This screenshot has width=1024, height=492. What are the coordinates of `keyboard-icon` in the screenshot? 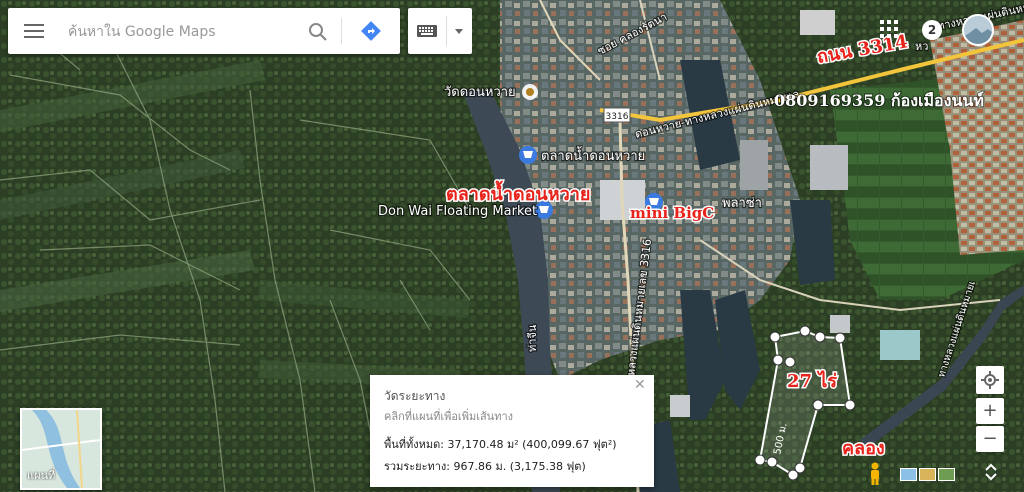 It's located at (427, 31).